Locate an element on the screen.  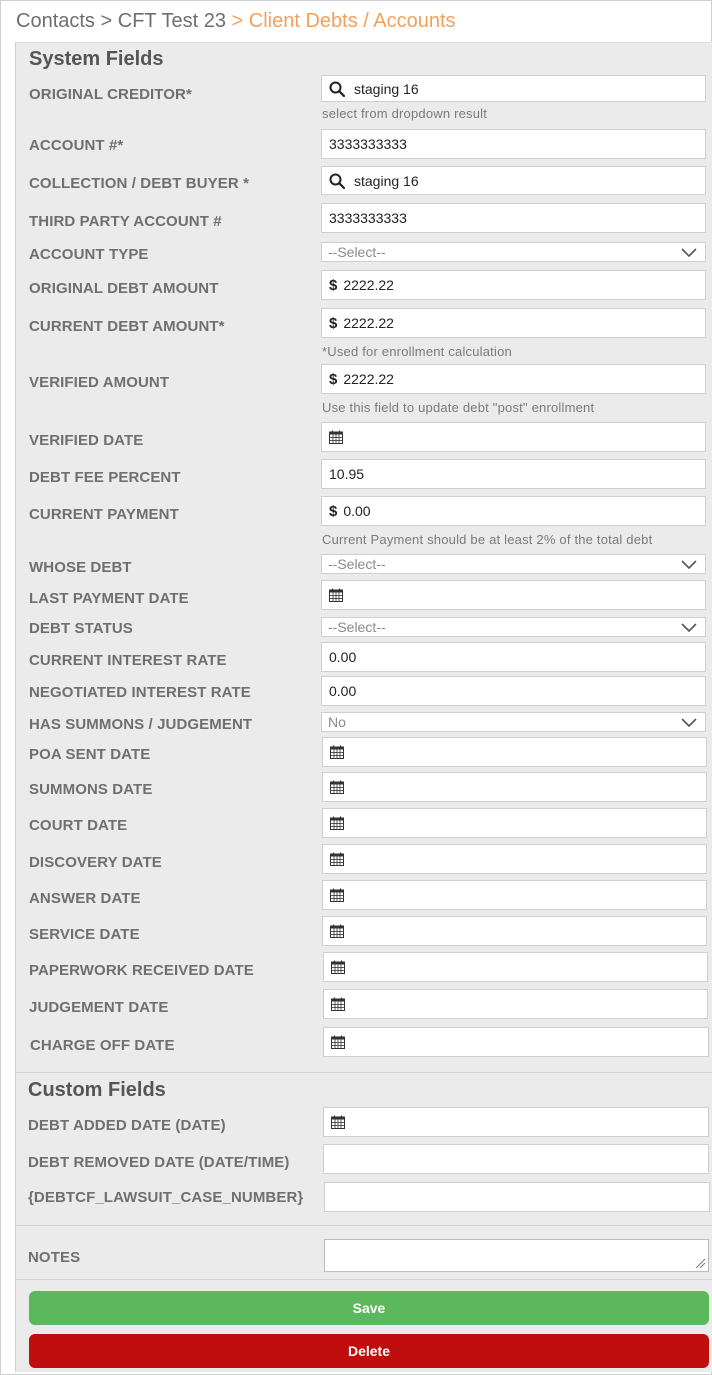
negotiated-interest-rate-label: NEGOTIATED INTEREST RATE is located at coordinates (140, 692).